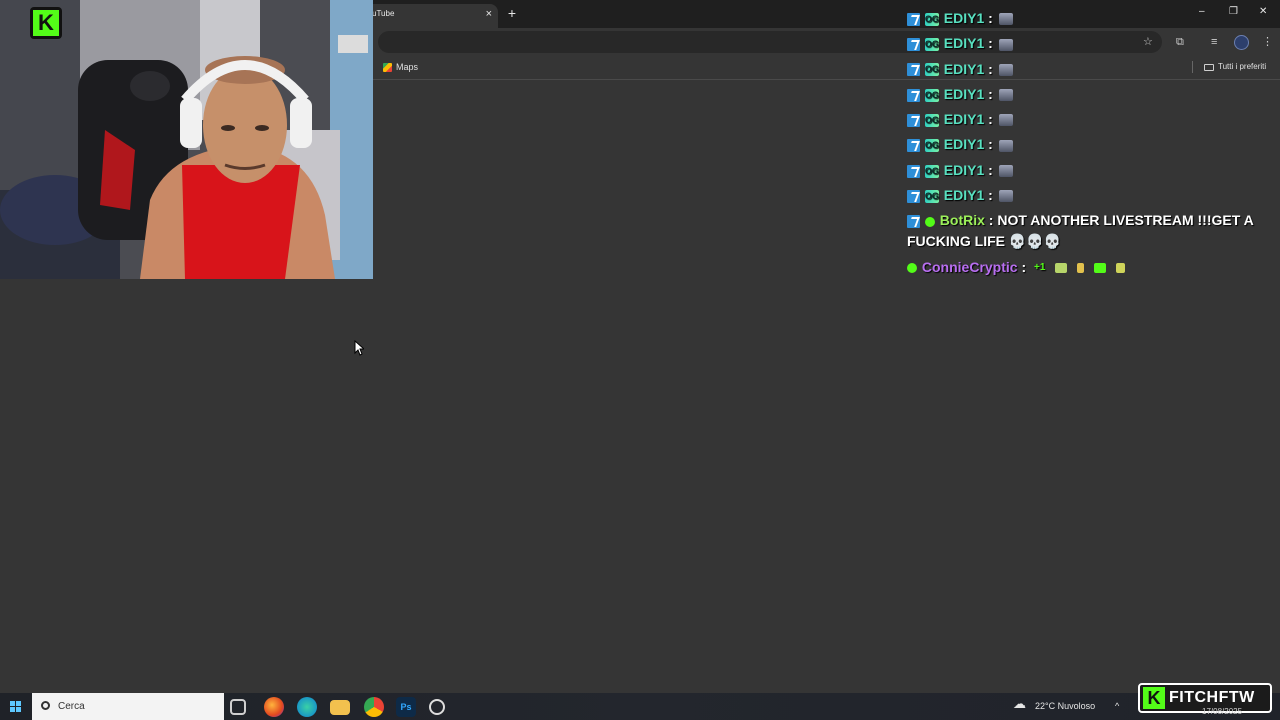 Image resolution: width=1280 pixels, height=720 pixels. Describe the element at coordinates (45, 705) in the screenshot. I see `search-icon` at that location.